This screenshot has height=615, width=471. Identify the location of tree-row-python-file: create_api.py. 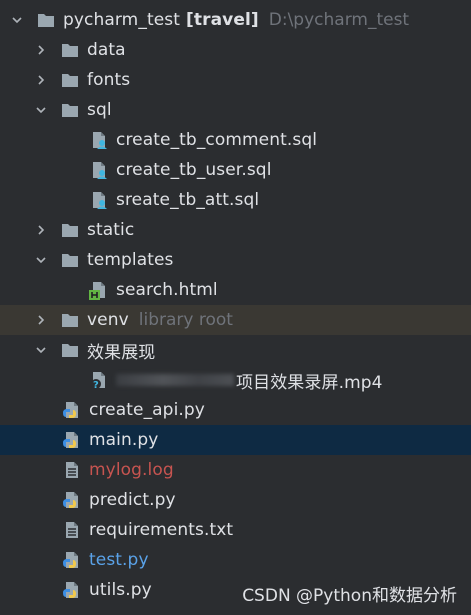
(235, 410).